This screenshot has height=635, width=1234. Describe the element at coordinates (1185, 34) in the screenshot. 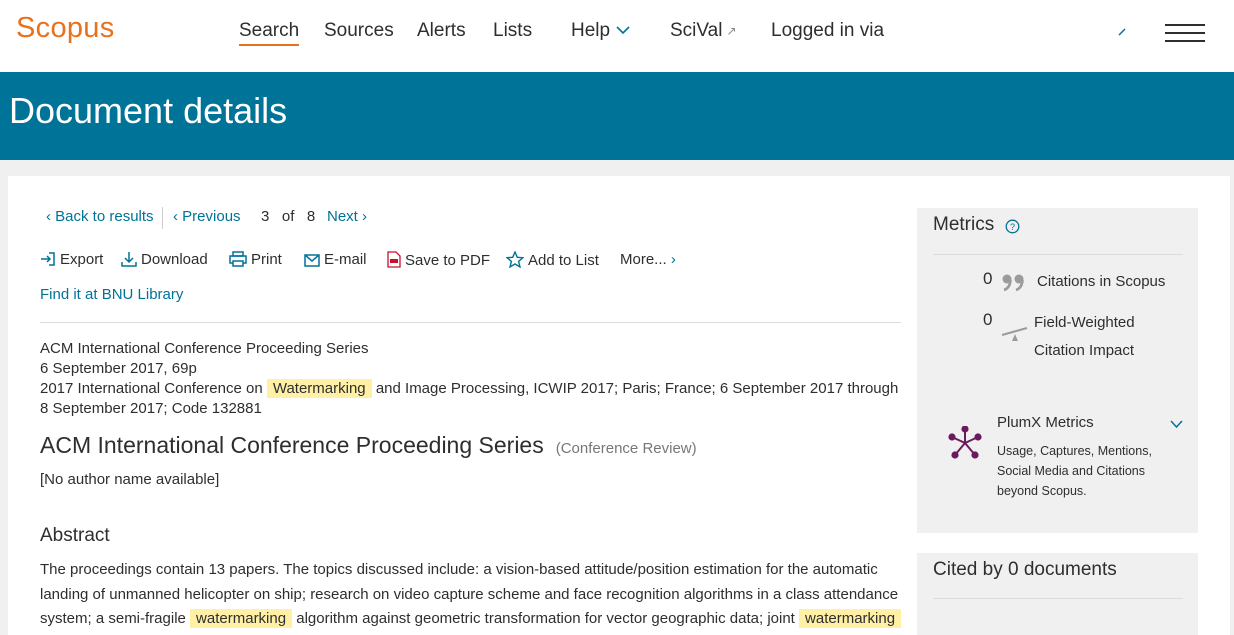

I see `hamburger-menu-icon` at that location.